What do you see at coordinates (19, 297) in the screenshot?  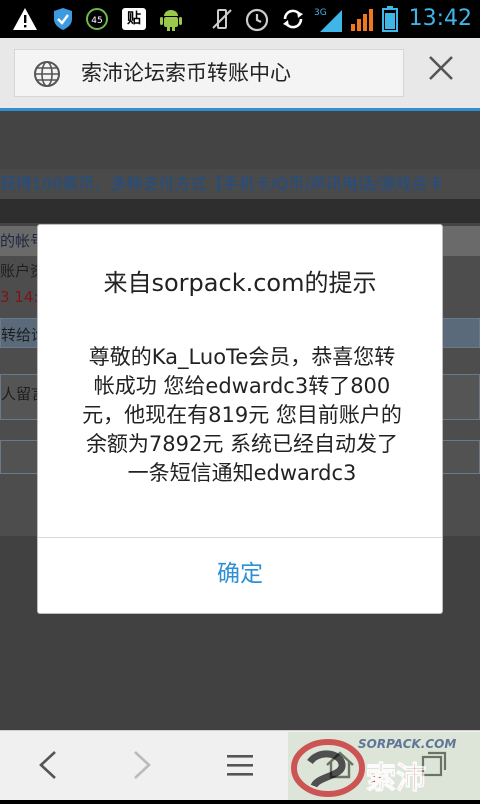 I see `row-time: 3 14:` at bounding box center [19, 297].